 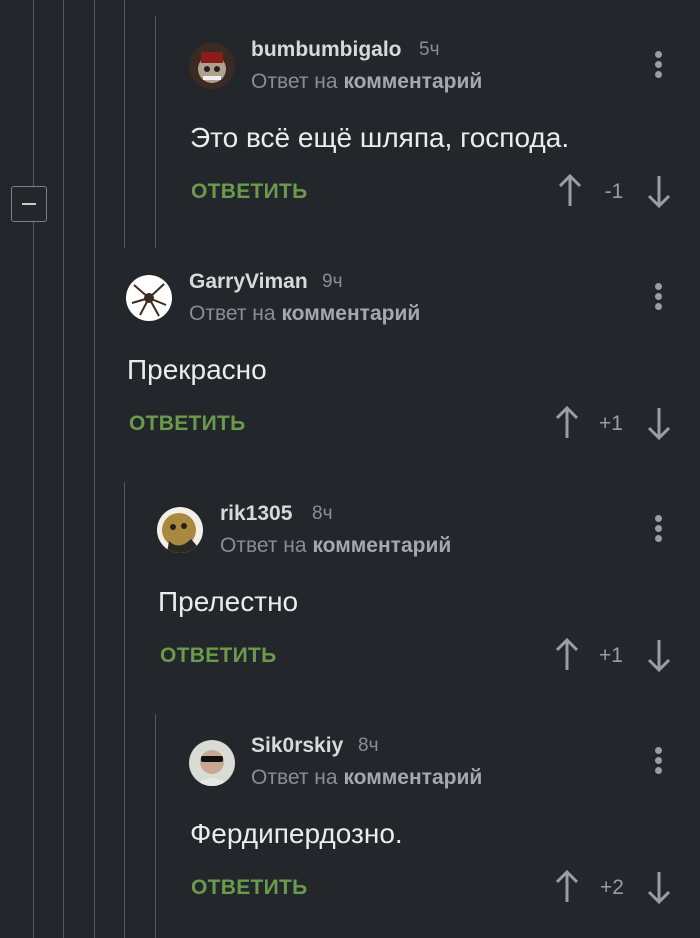 I want to click on reply-to-line: Ответ на комментарий, so click(x=366, y=778).